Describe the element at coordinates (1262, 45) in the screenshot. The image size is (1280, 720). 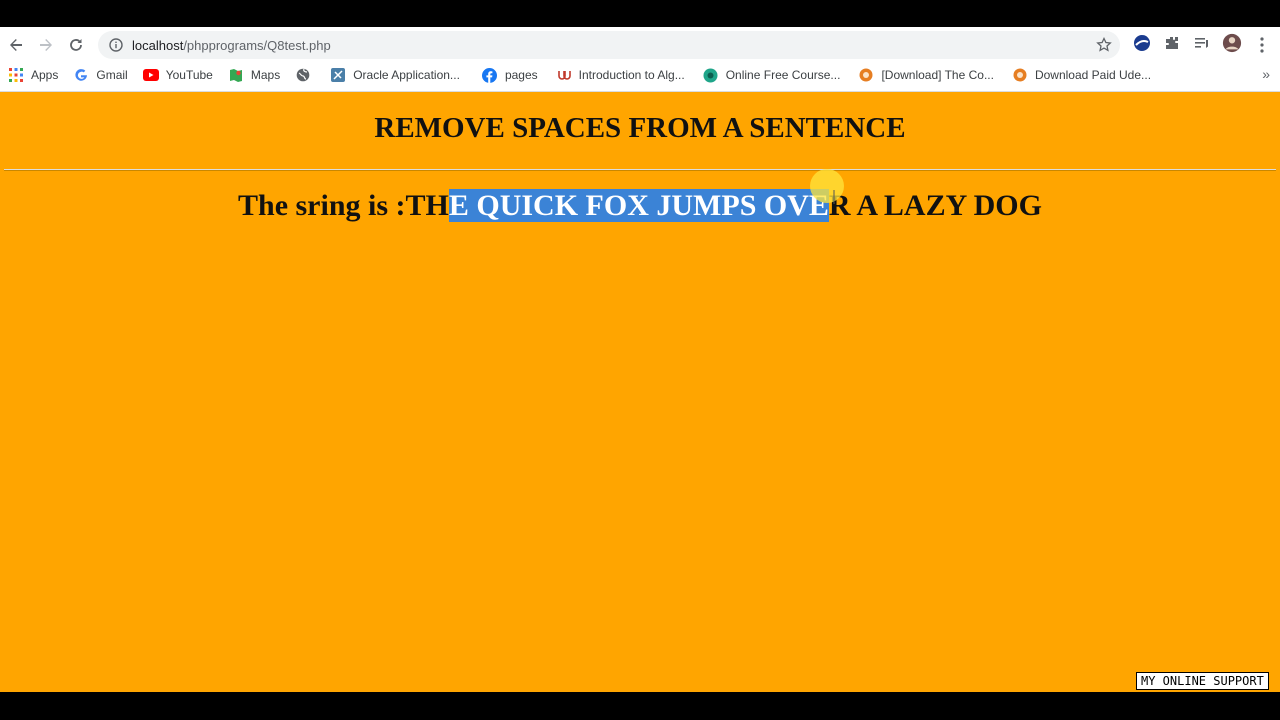
I see `chrome-menu-icon` at that location.